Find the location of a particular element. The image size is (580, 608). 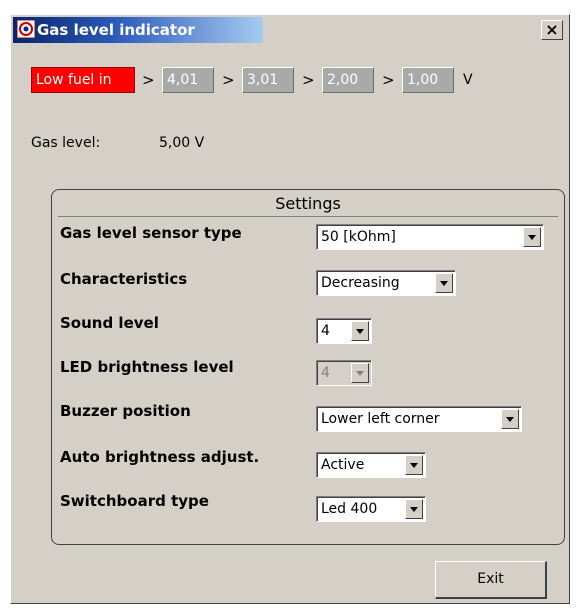

threshold-value-4: 1,00 is located at coordinates (428, 80).